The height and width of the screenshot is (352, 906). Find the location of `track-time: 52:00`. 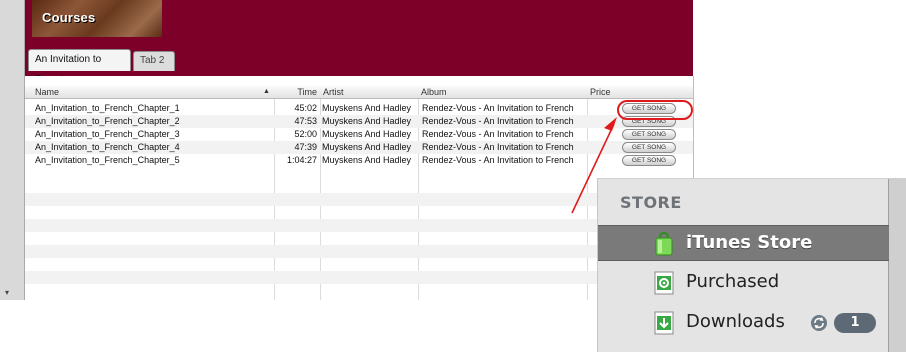

track-time: 52:00 is located at coordinates (305, 134).